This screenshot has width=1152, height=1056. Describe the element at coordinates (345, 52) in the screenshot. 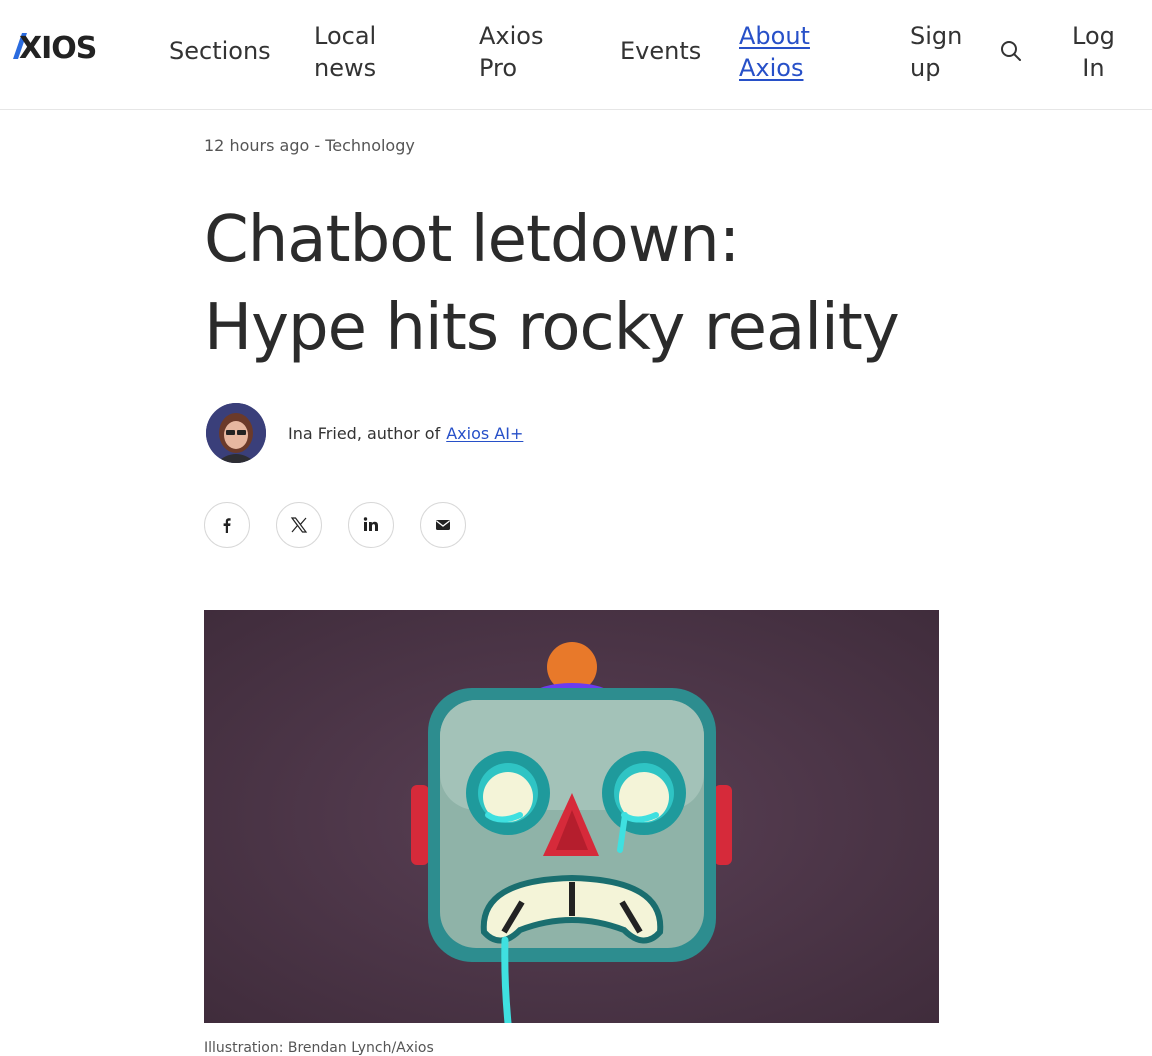

I see `nav-local-news: Local news` at that location.